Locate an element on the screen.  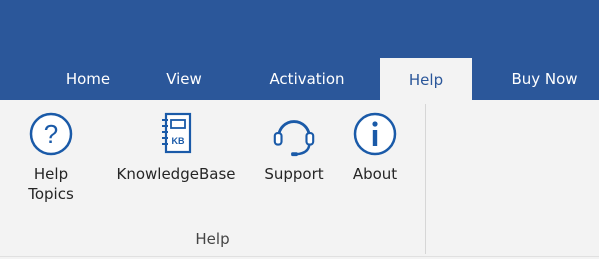
kb-badge: KB is located at coordinates (178, 141).